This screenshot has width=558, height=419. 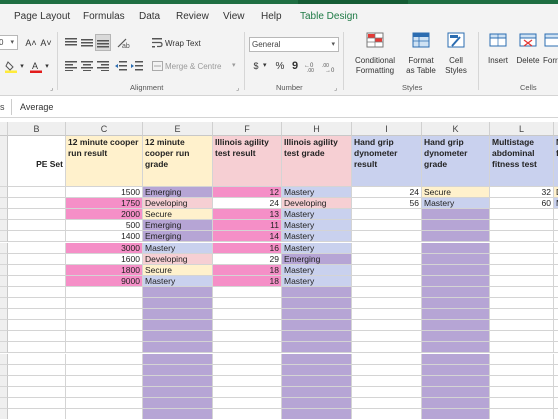 I want to click on cell-c: 2000, so click(x=104, y=215).